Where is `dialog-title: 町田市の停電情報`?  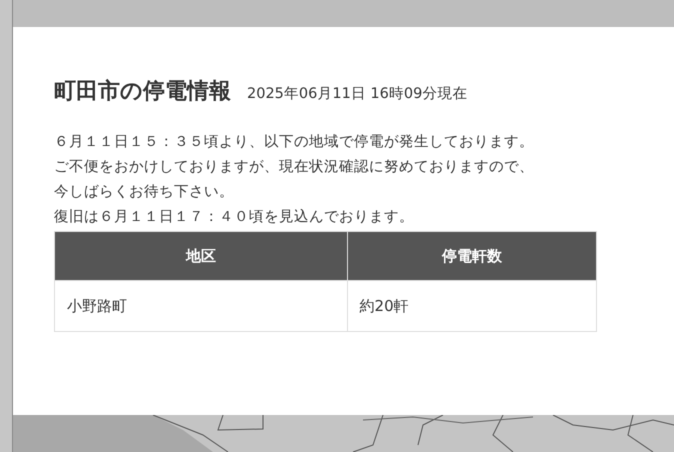 dialog-title: 町田市の停電情報 is located at coordinates (142, 92).